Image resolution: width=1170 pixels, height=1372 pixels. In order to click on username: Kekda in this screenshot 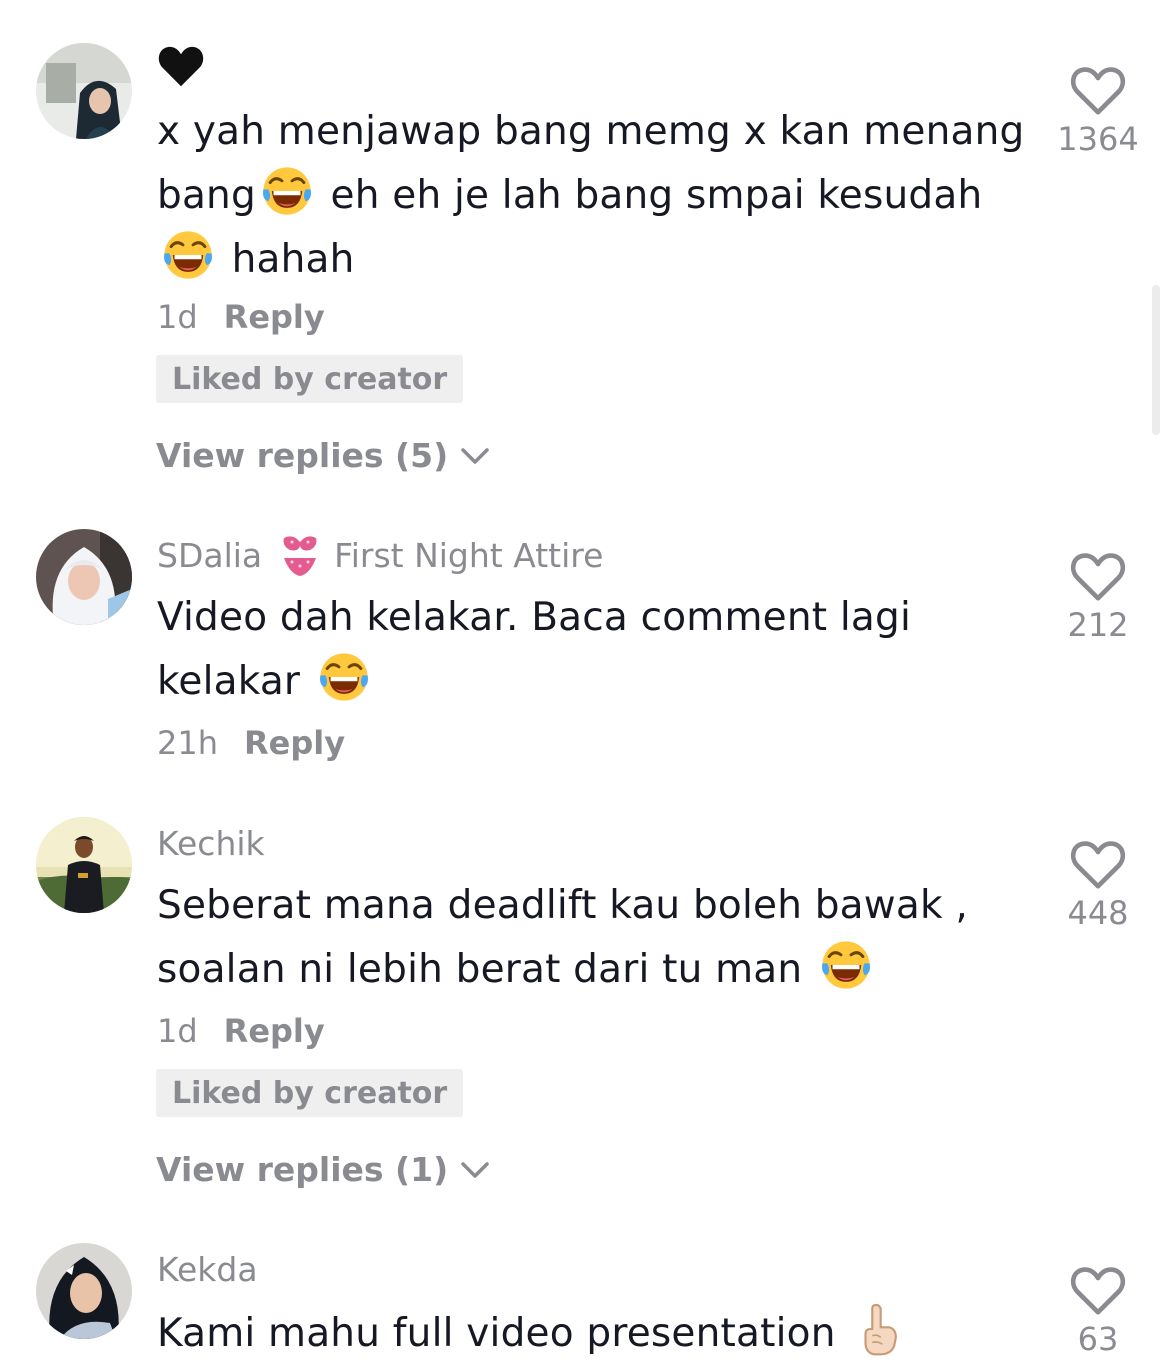, I will do `click(207, 1269)`.